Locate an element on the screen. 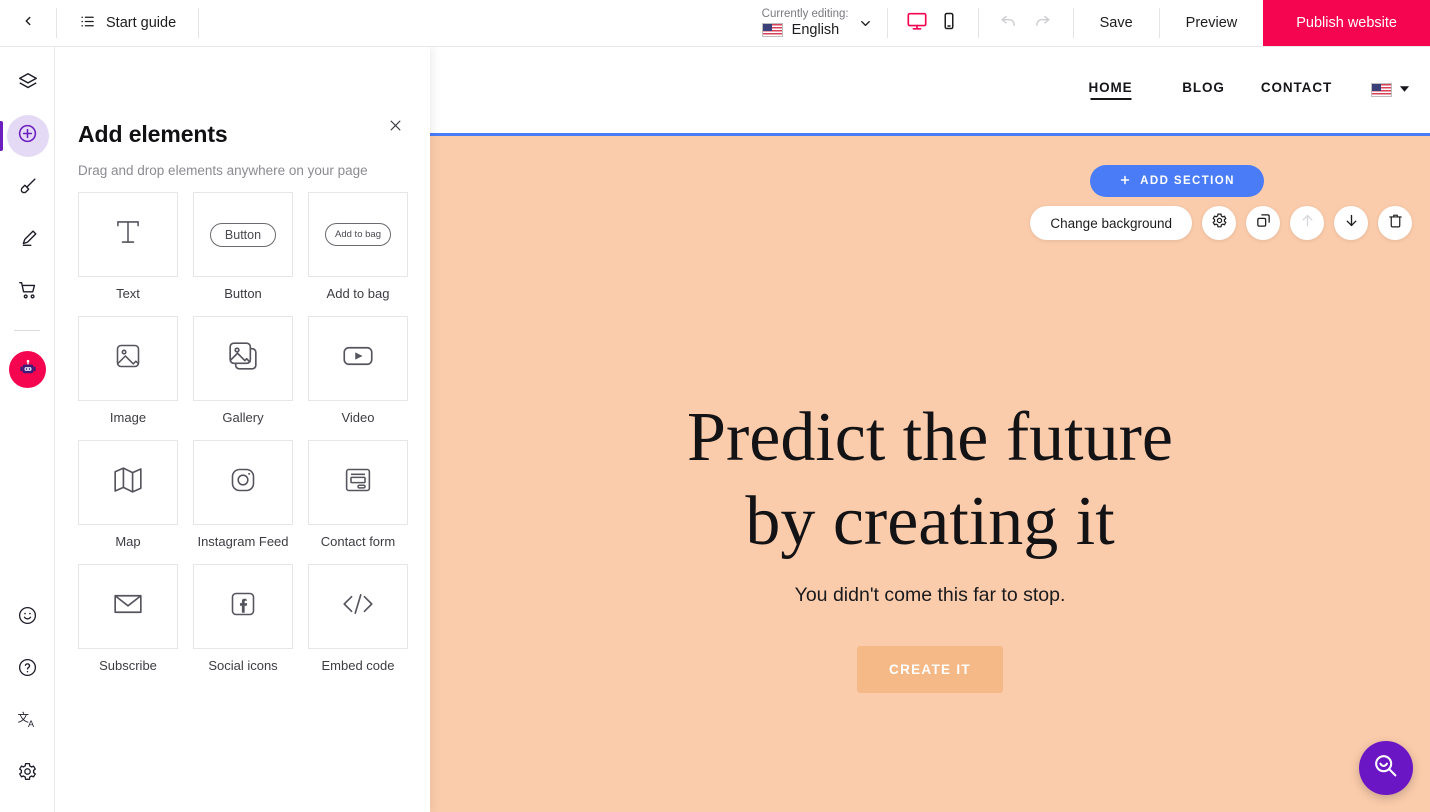 This screenshot has width=1430, height=812. mobile-view-button is located at coordinates (949, 23).